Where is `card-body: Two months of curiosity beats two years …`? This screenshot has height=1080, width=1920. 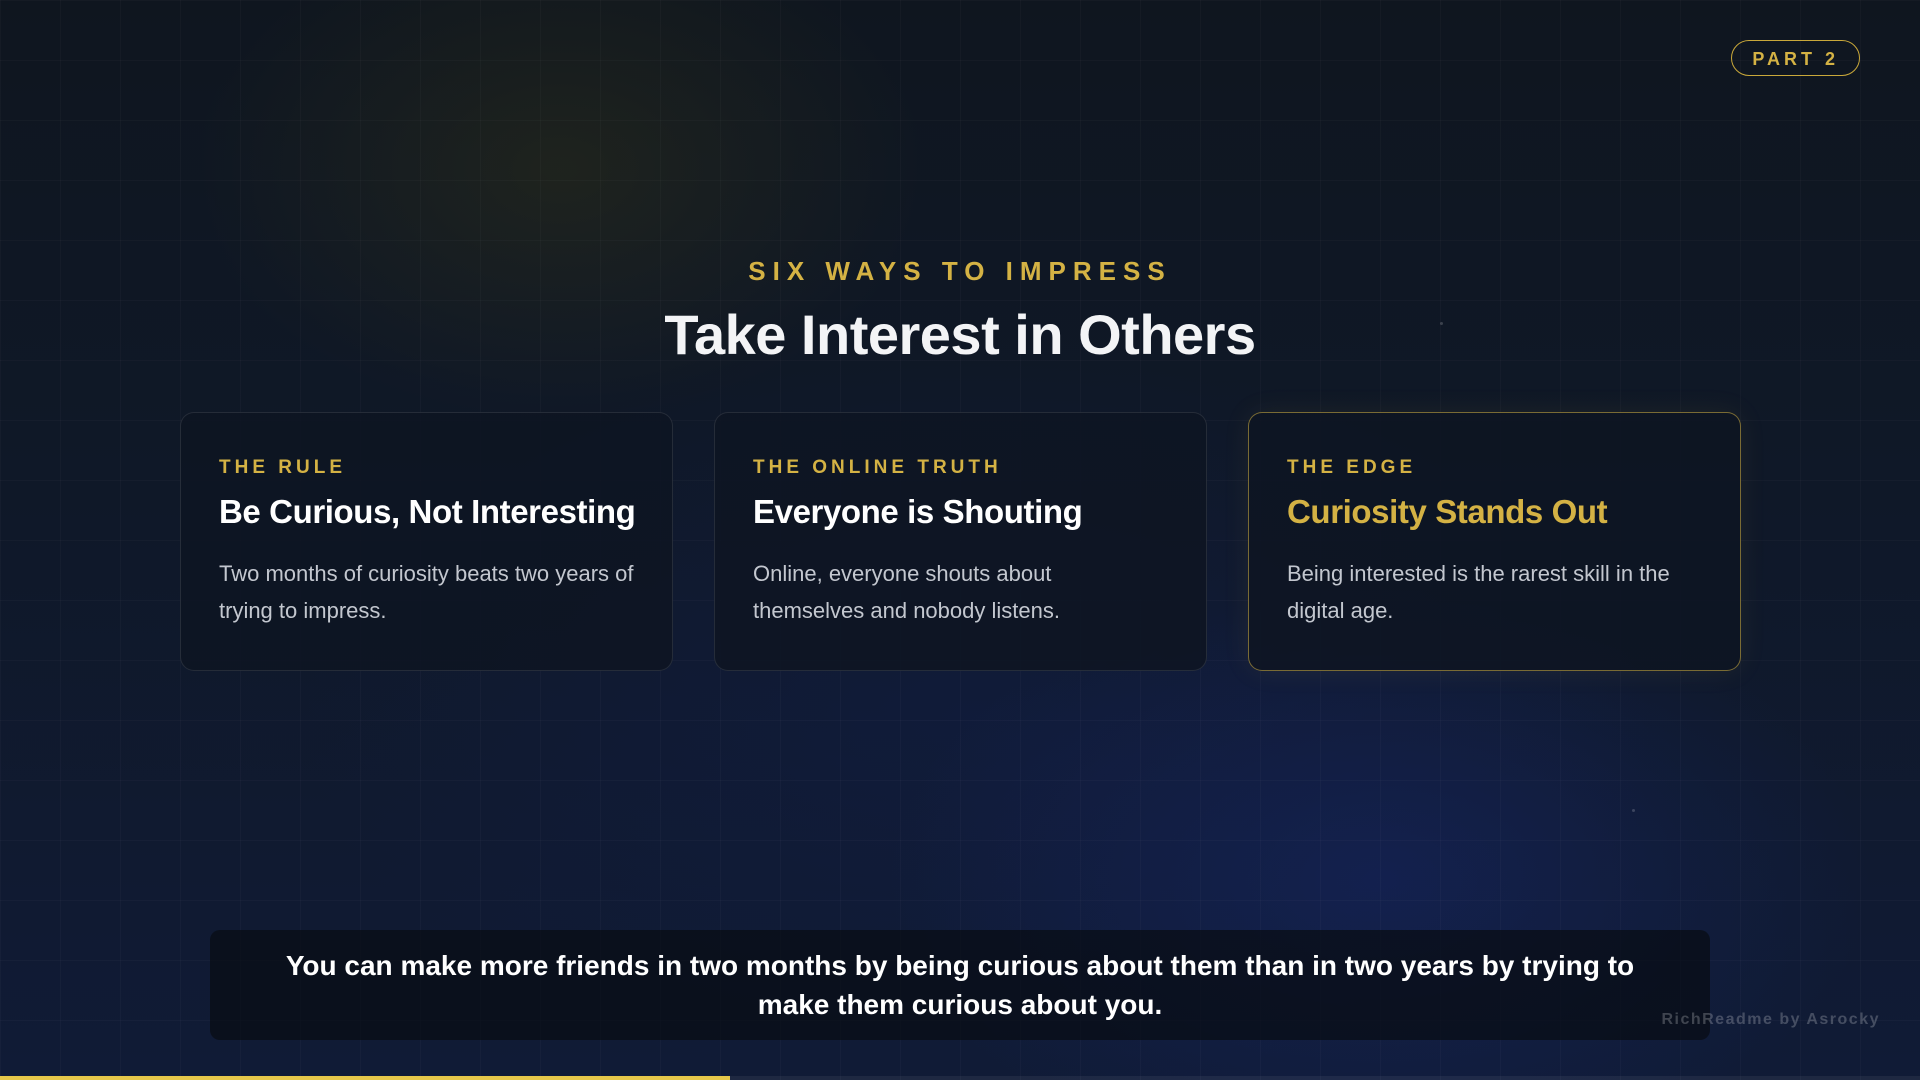 card-body: Two months of curiosity beats two years … is located at coordinates (426, 592).